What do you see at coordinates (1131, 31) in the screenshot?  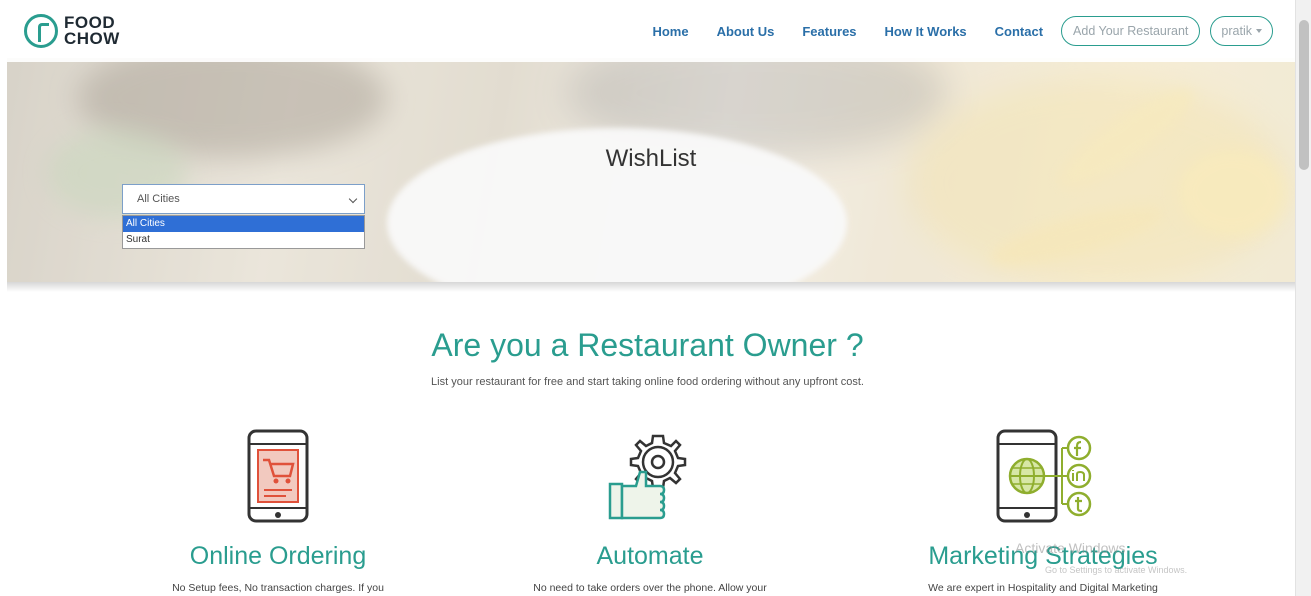 I see `add-restaurant-button: Add Your Restaurant` at bounding box center [1131, 31].